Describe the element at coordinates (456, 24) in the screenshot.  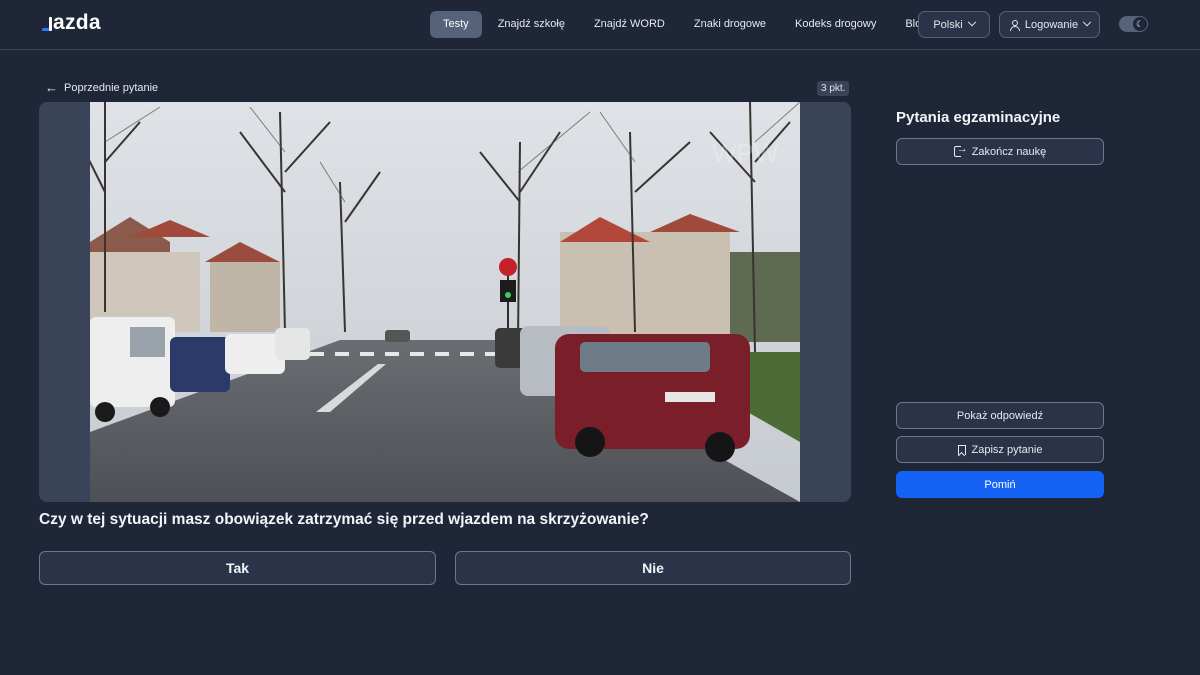
I see `nav-item-testy: Testy` at that location.